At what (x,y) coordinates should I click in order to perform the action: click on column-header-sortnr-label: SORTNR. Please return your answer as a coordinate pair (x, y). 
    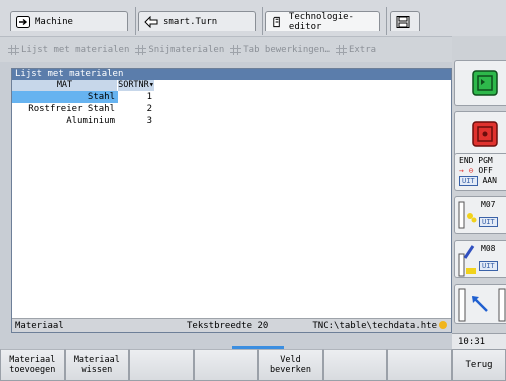
    Looking at the image, I should click on (133, 85).